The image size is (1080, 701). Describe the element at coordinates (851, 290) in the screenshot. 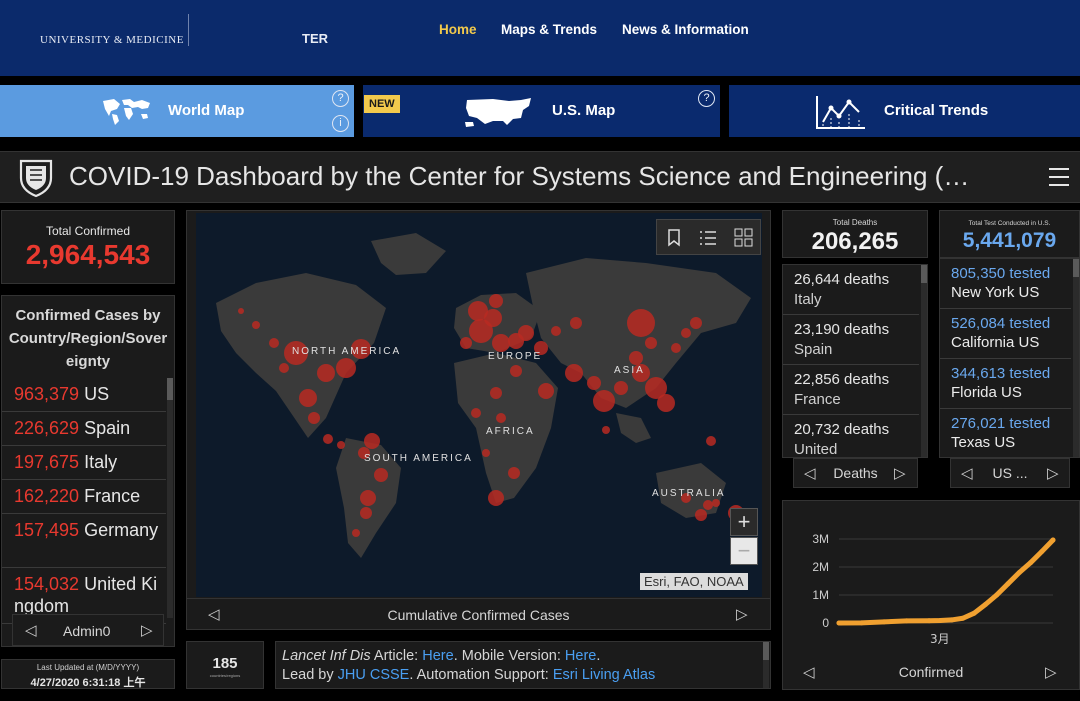

I see `deaths-row: 26,644 deaths Italy` at that location.